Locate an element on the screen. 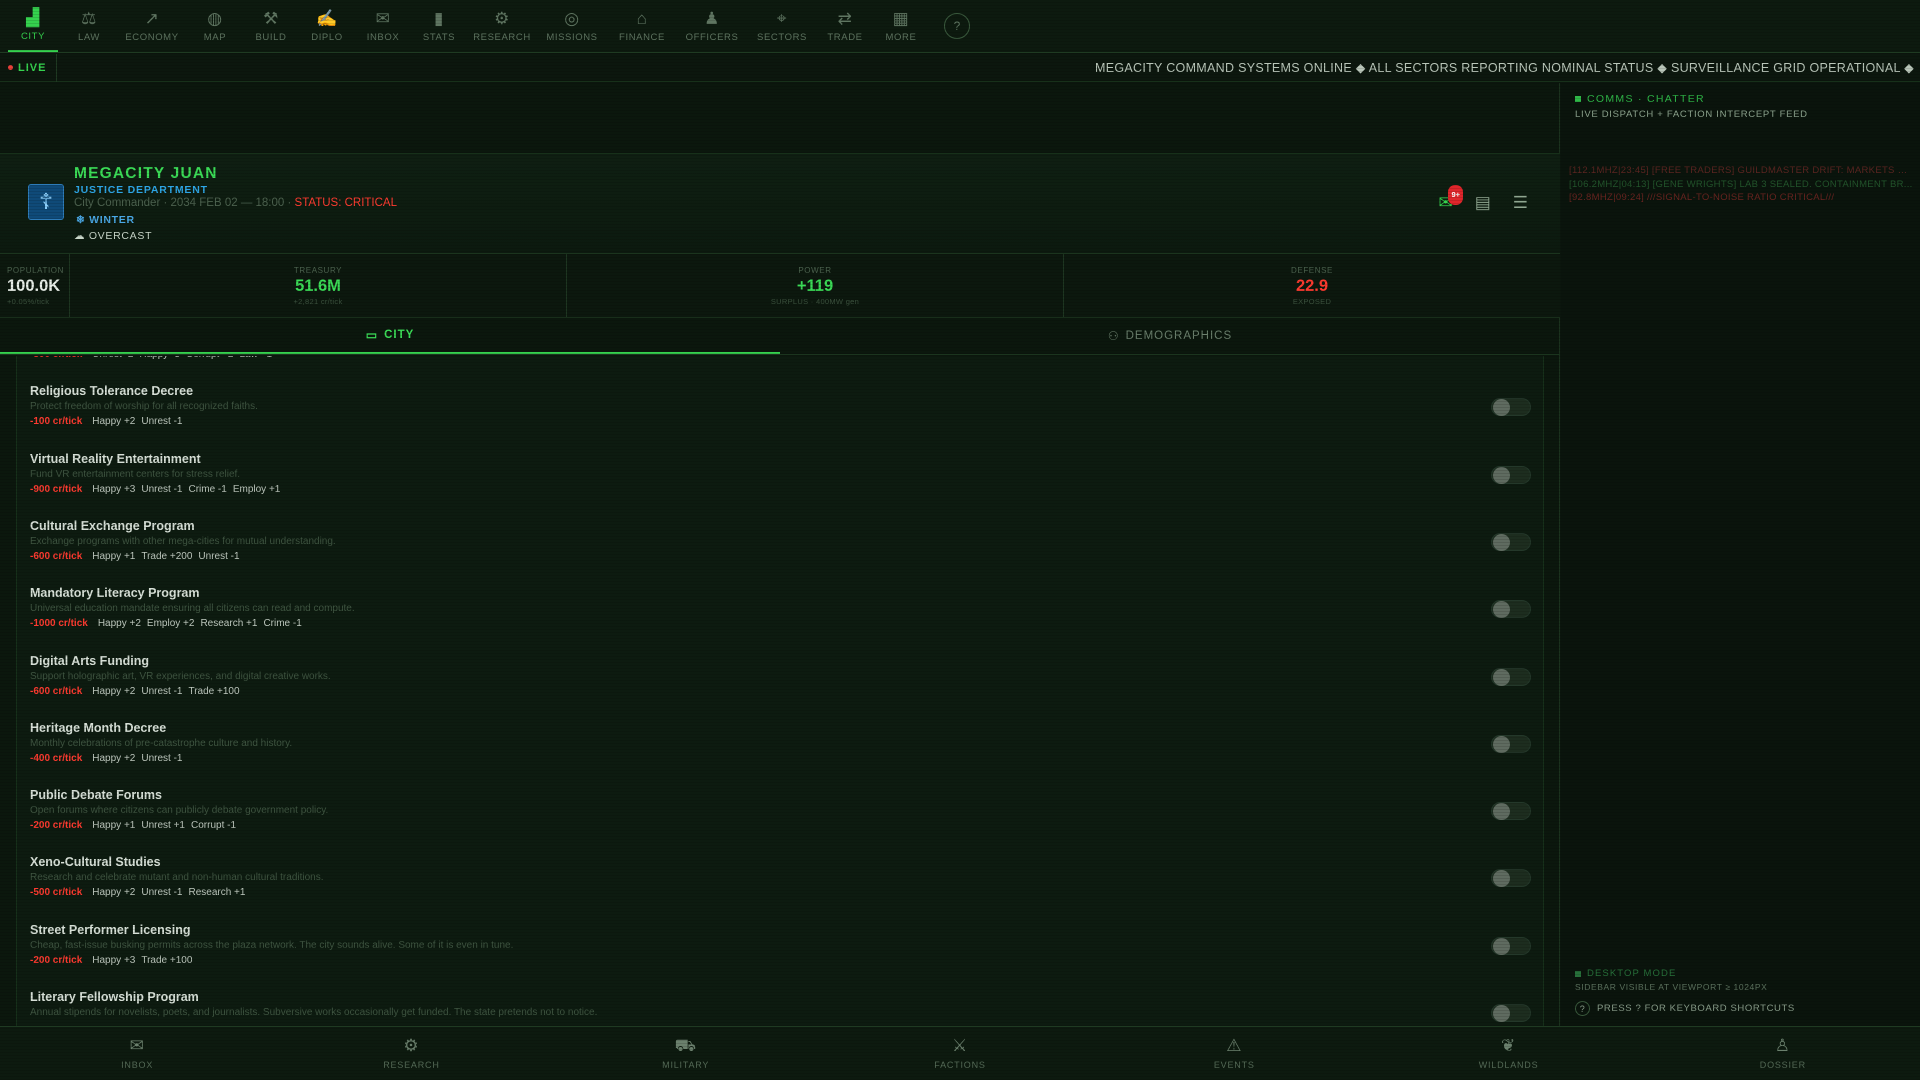 The image size is (1920, 1080). nav-officers: ♟ OFFICERS is located at coordinates (712, 26).